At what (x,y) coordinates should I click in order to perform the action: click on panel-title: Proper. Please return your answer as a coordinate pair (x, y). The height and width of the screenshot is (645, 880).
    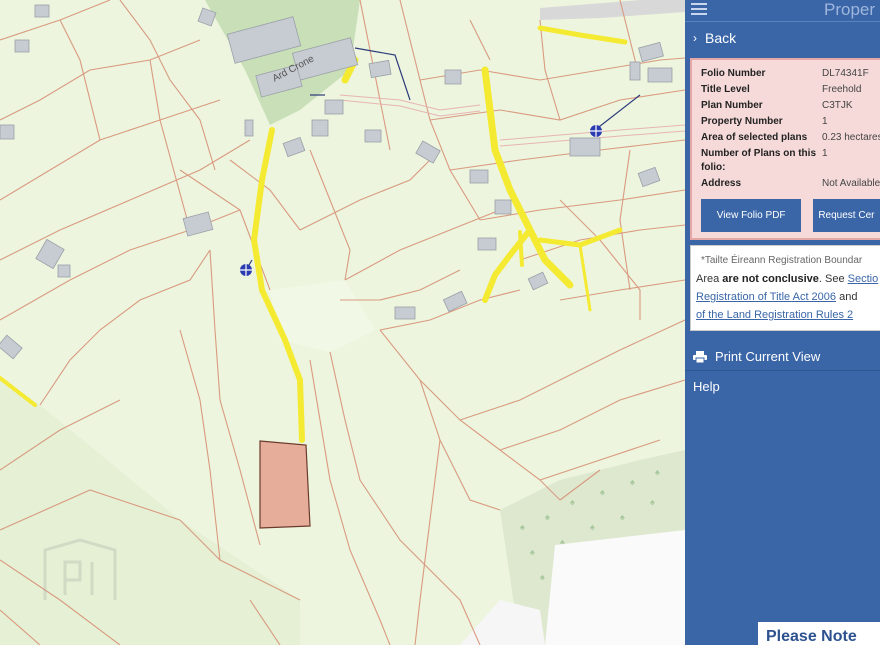
    Looking at the image, I should click on (850, 9).